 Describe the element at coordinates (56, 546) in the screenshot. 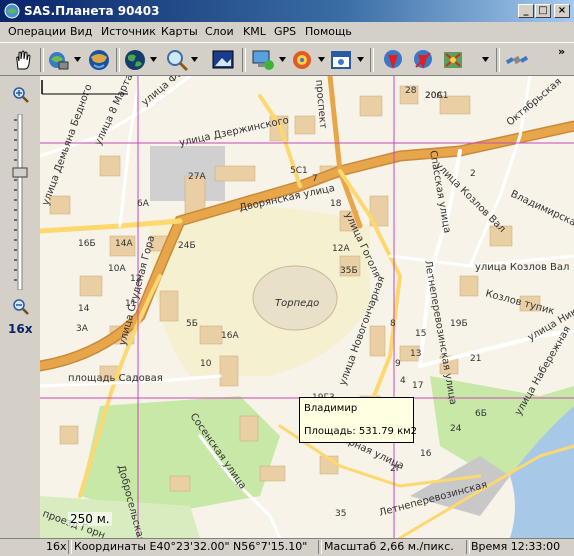

I see `status-zoom: 16x` at that location.